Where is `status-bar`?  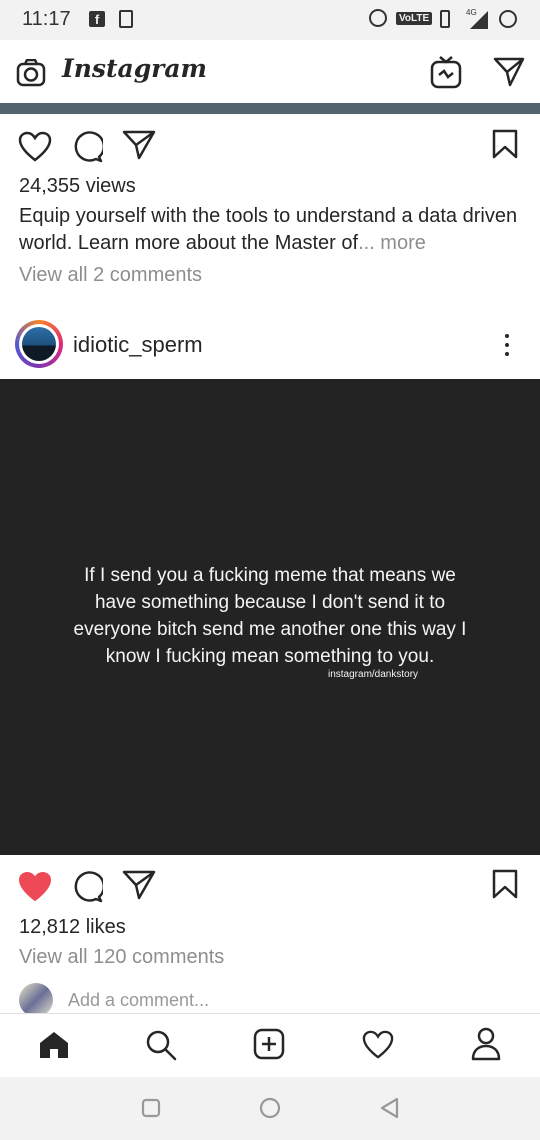
status-bar is located at coordinates (270, 20).